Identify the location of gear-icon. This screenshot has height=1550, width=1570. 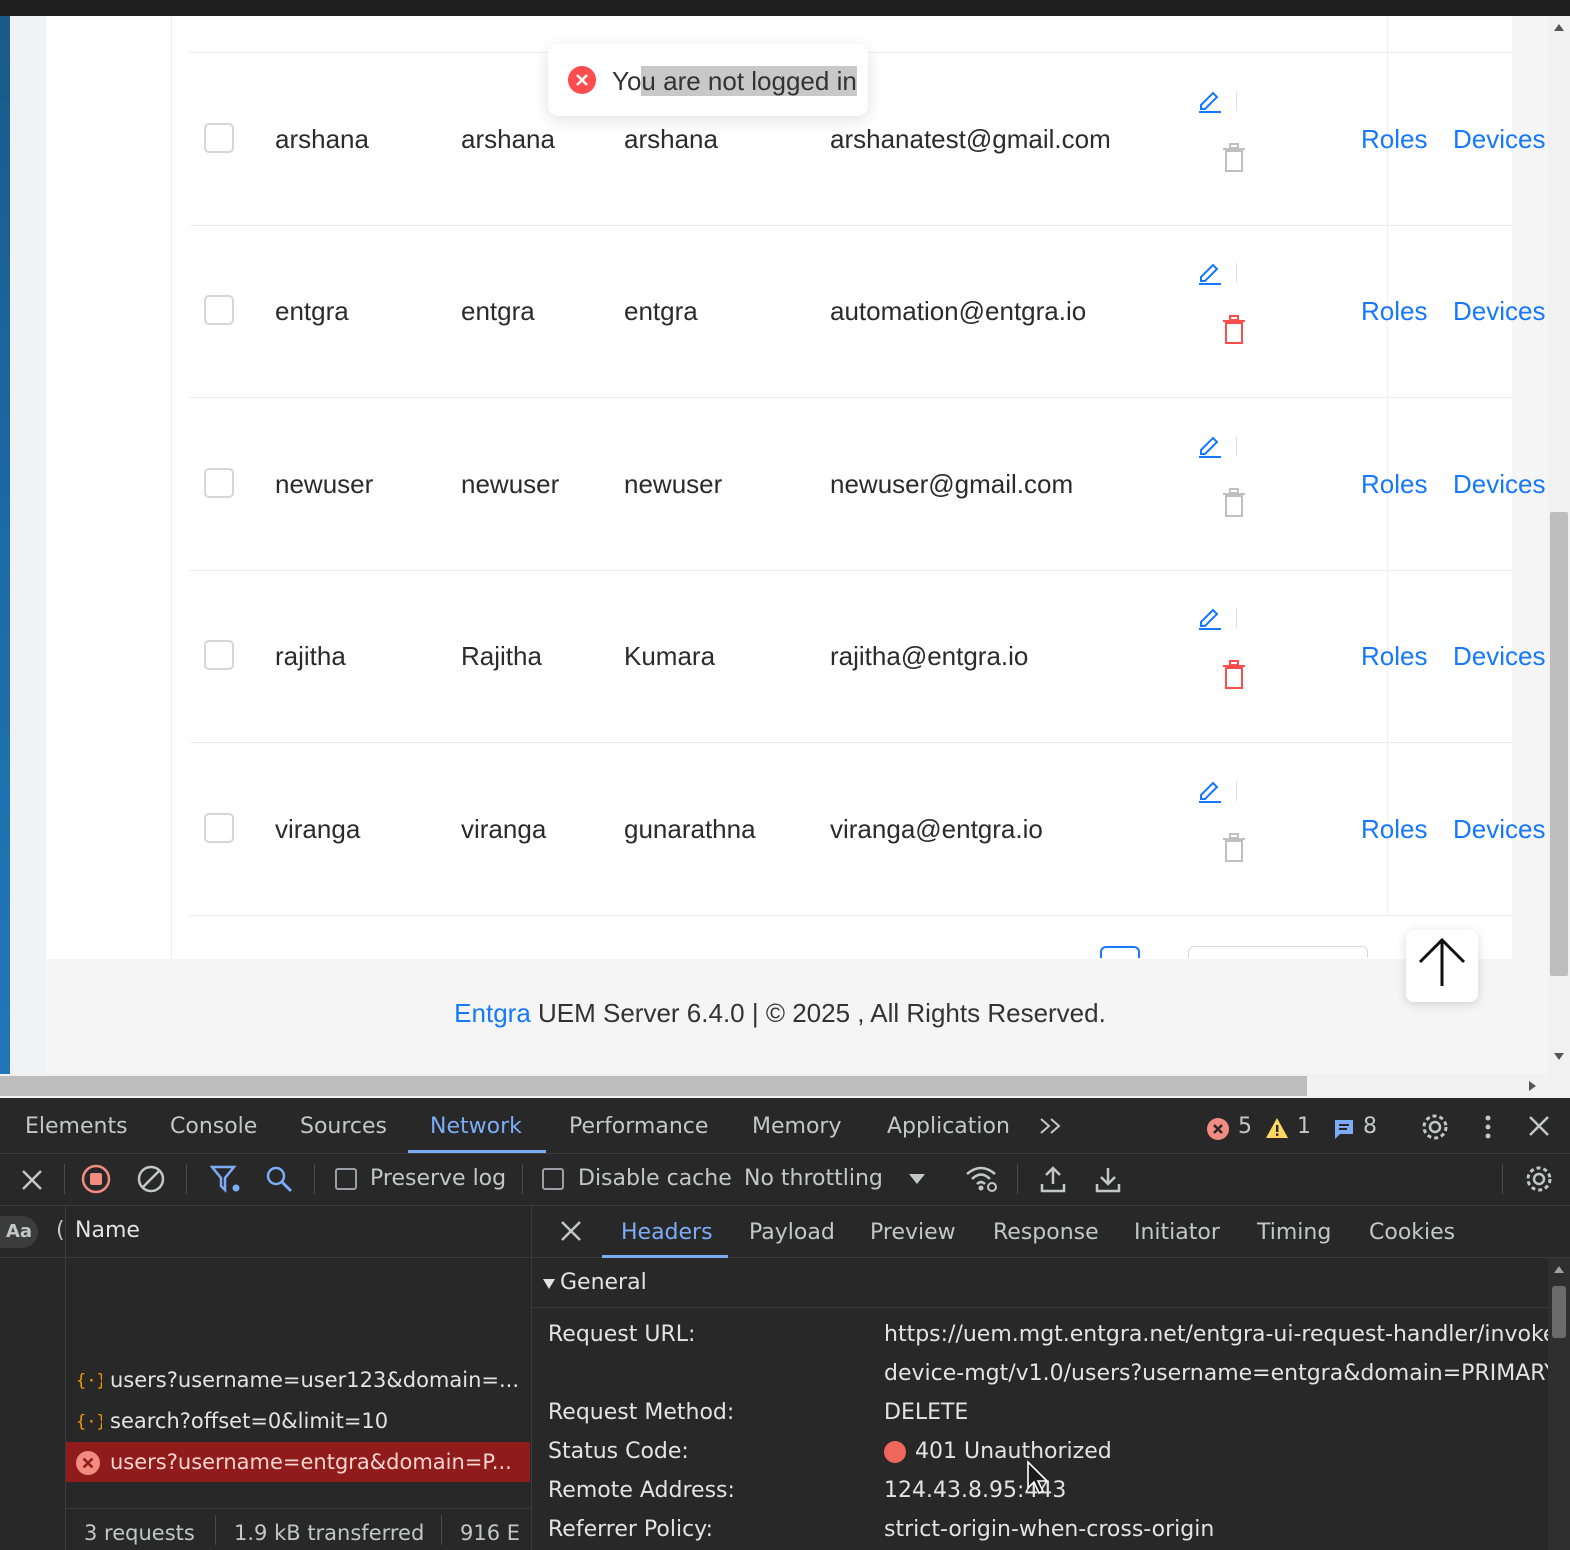
(1435, 1127).